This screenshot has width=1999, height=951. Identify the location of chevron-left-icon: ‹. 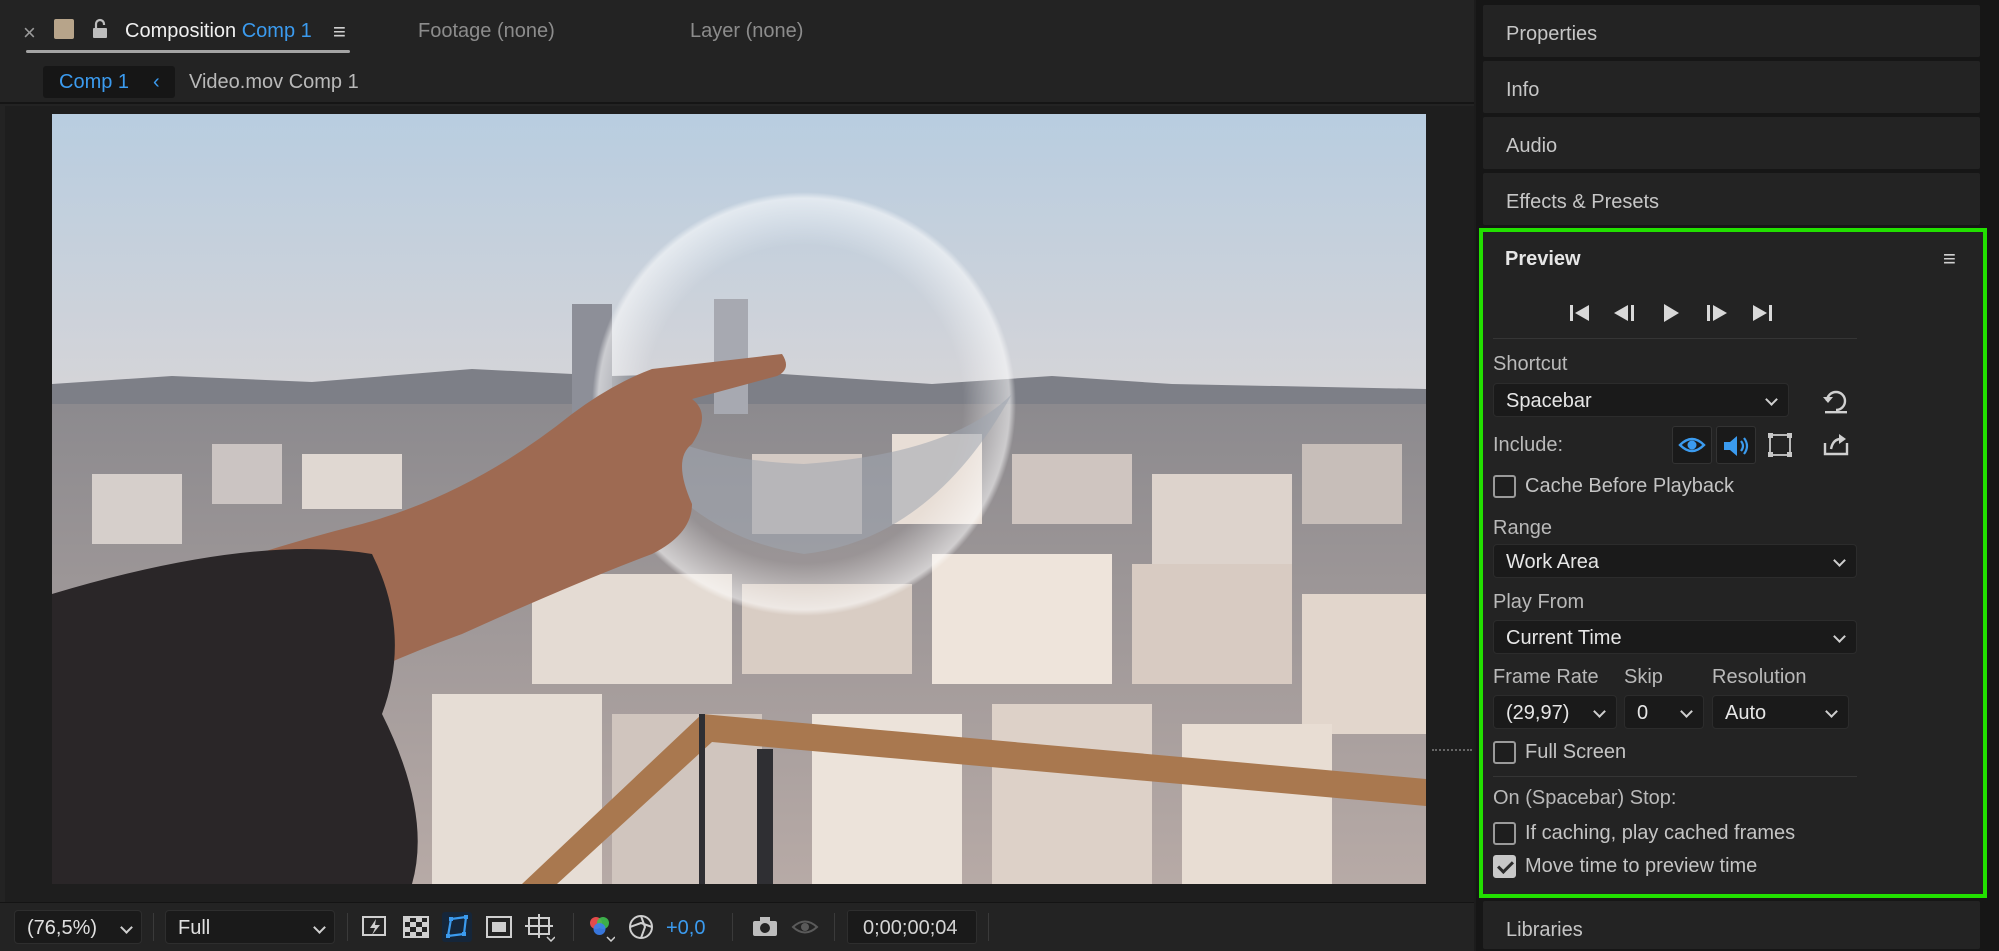
(156, 82).